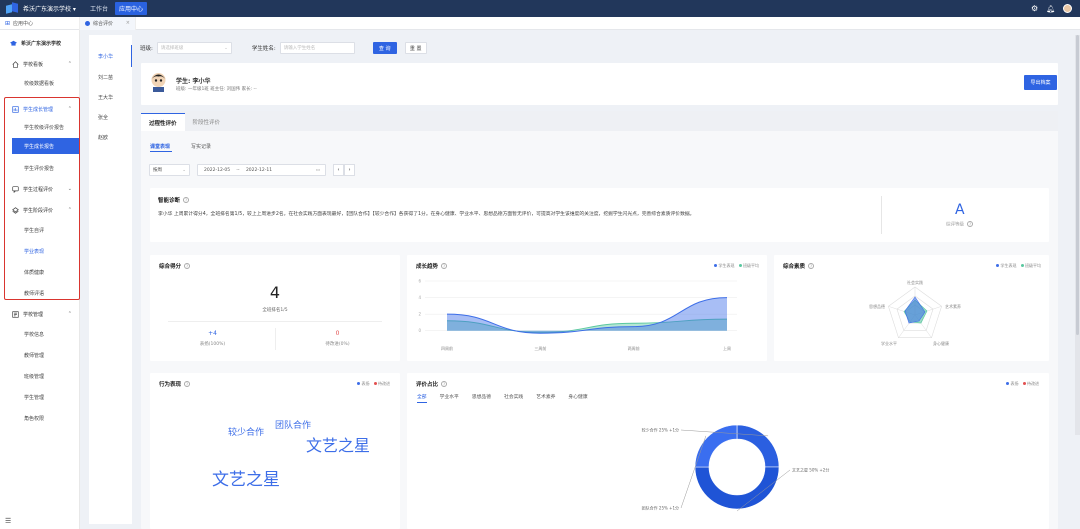  What do you see at coordinates (33, 64) in the screenshot?
I see `sidebar-group-label: 学校看板` at bounding box center [33, 64].